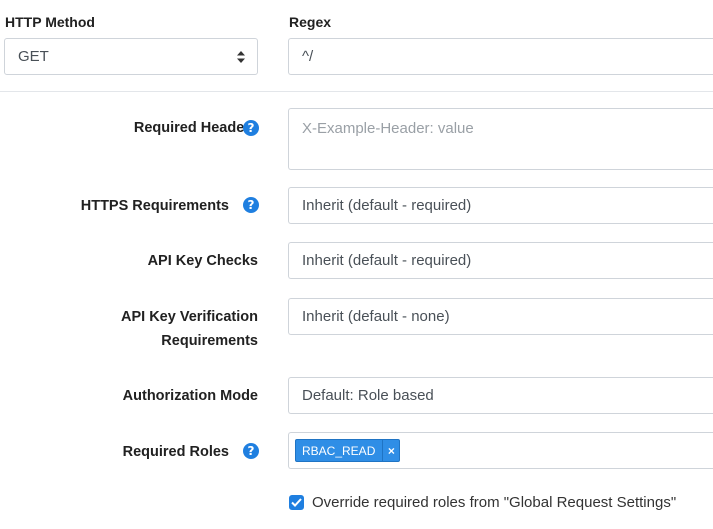  What do you see at coordinates (154, 206) in the screenshot?
I see `https-requirements-label: HTTPS Requirements` at bounding box center [154, 206].